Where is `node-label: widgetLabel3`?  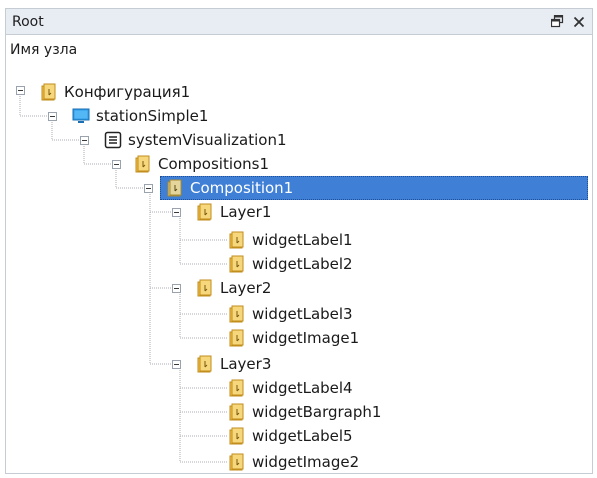 node-label: widgetLabel3 is located at coordinates (302, 314).